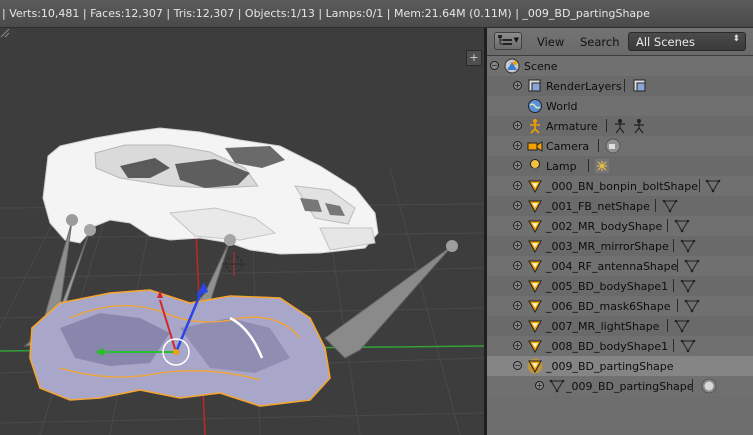 This screenshot has width=753, height=435. I want to click on armature-icon, so click(535, 126).